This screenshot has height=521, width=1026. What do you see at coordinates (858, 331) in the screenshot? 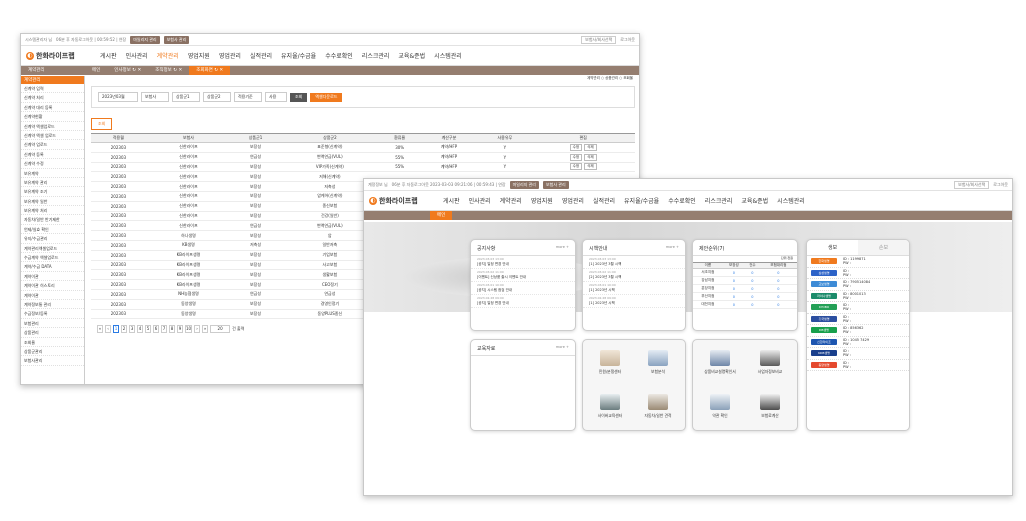
I see `insurer-item: DB생명 ID : 856362 PW :` at bounding box center [858, 331].